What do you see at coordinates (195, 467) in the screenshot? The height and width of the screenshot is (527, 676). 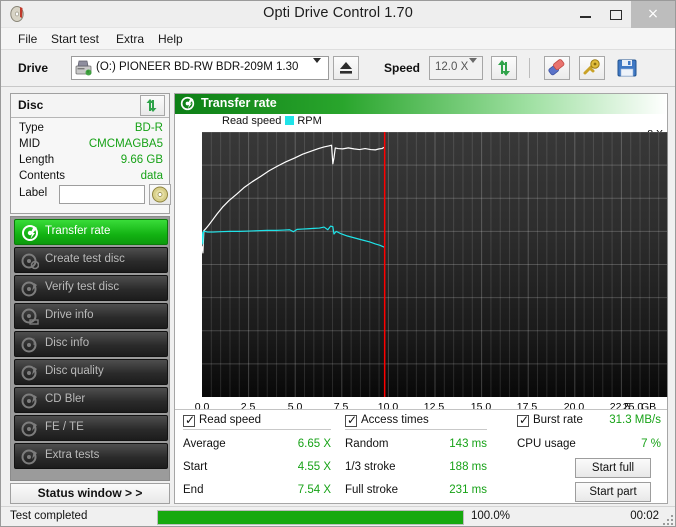 I see `read-speed-start-label: Start` at bounding box center [195, 467].